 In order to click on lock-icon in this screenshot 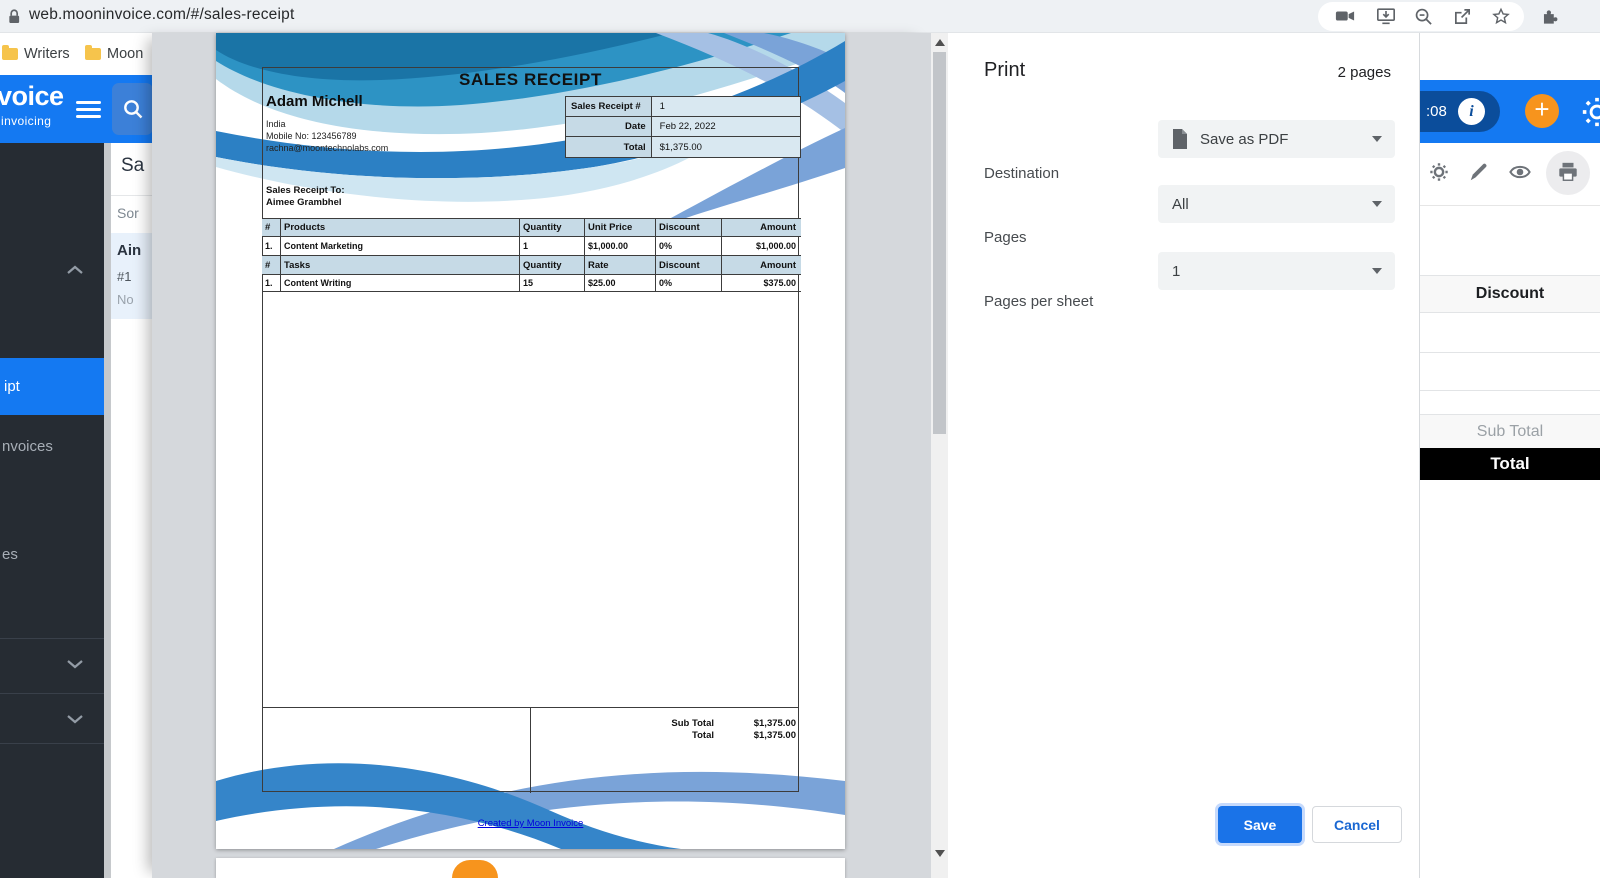, I will do `click(14, 16)`.